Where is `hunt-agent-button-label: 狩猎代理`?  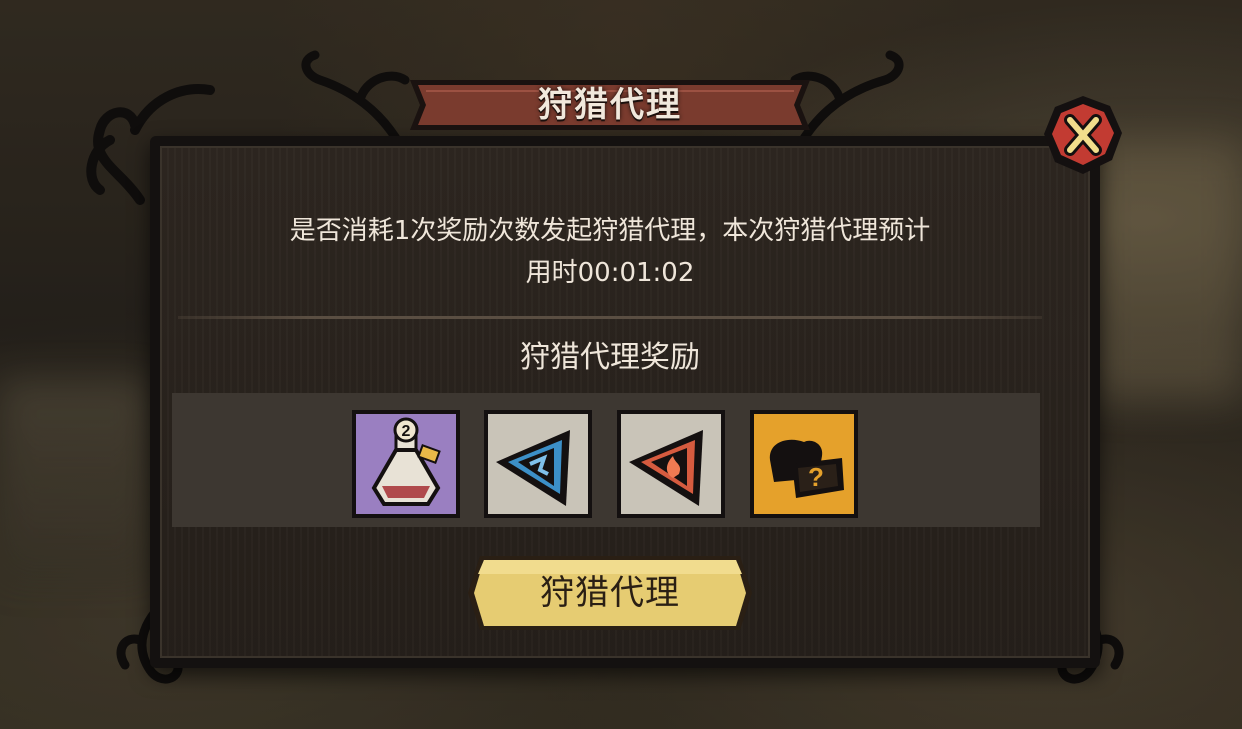
hunt-agent-button-label: 狩猎代理 is located at coordinates (610, 593).